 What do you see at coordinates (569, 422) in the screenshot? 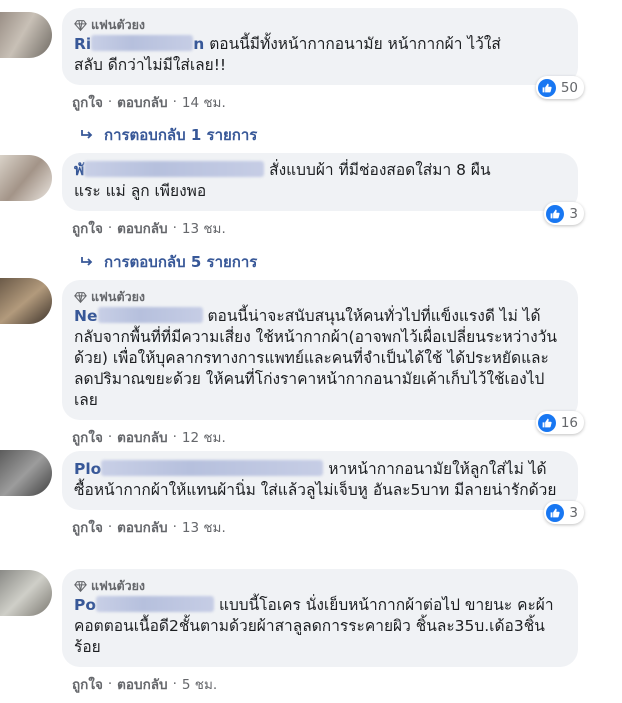
I see `like-count: 16` at bounding box center [569, 422].